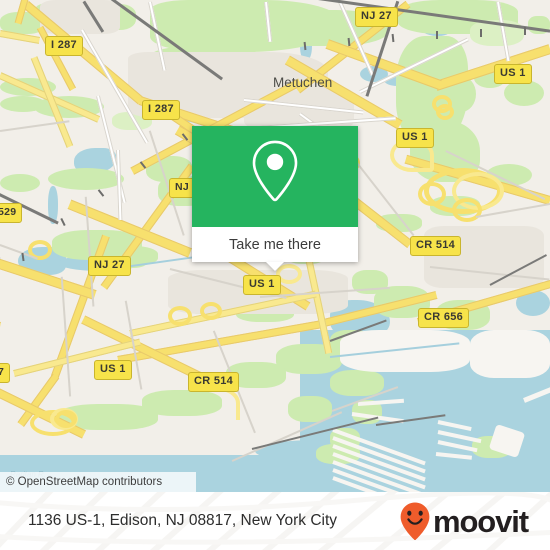  I want to click on road-shield-us1-mid: US 1, so click(415, 138).